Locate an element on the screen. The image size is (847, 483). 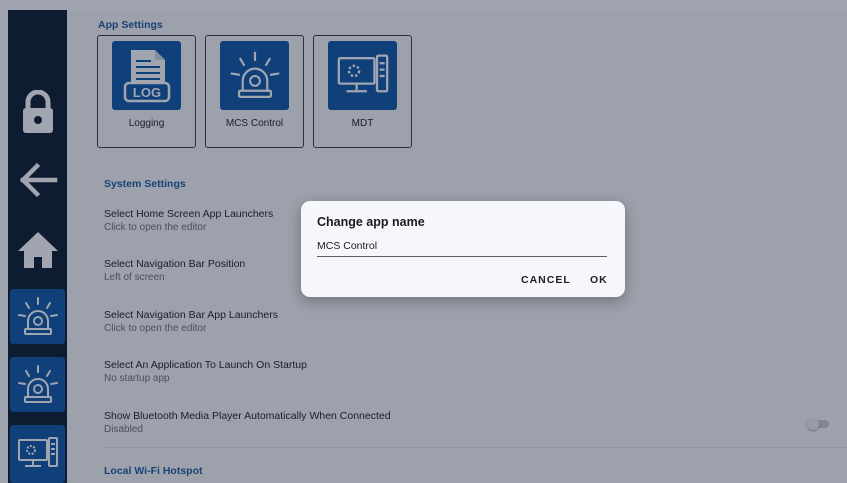
app-name-input is located at coordinates (462, 247).